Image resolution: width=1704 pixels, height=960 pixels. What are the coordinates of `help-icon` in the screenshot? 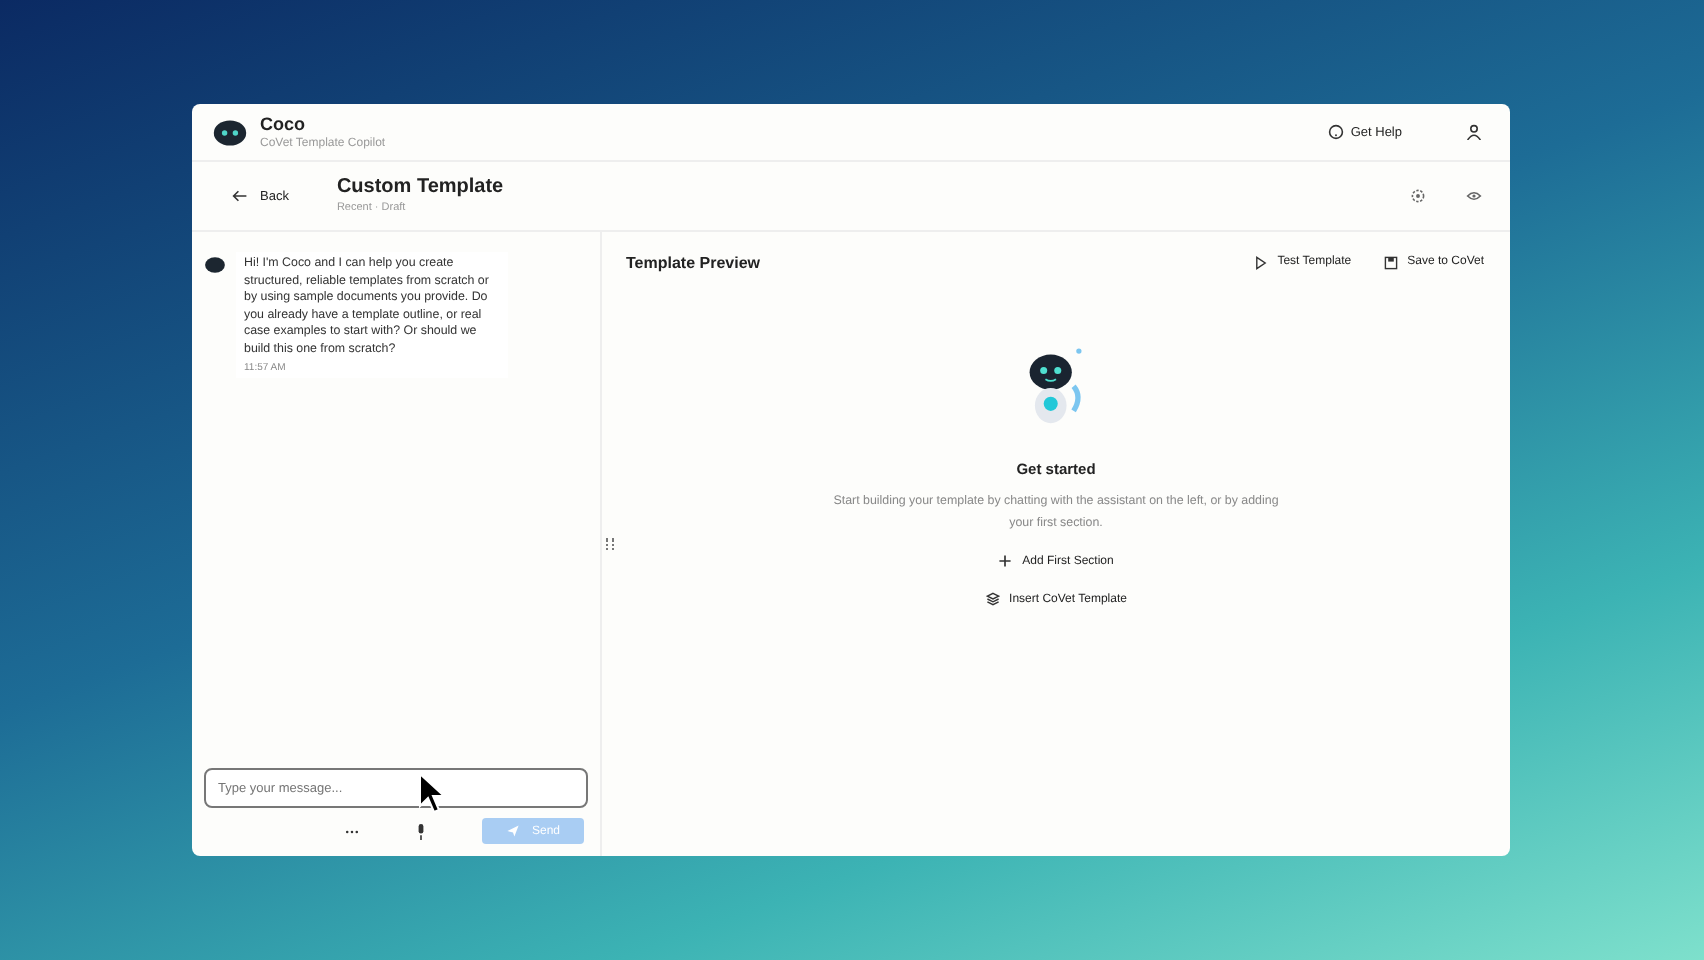 It's located at (1336, 132).